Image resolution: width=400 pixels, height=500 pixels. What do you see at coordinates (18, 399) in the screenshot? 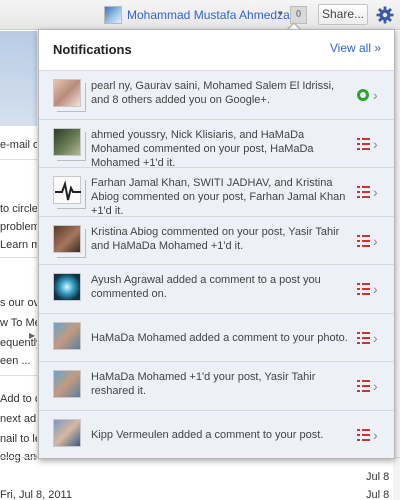
I see `background-snippet: Add to c` at bounding box center [18, 399].